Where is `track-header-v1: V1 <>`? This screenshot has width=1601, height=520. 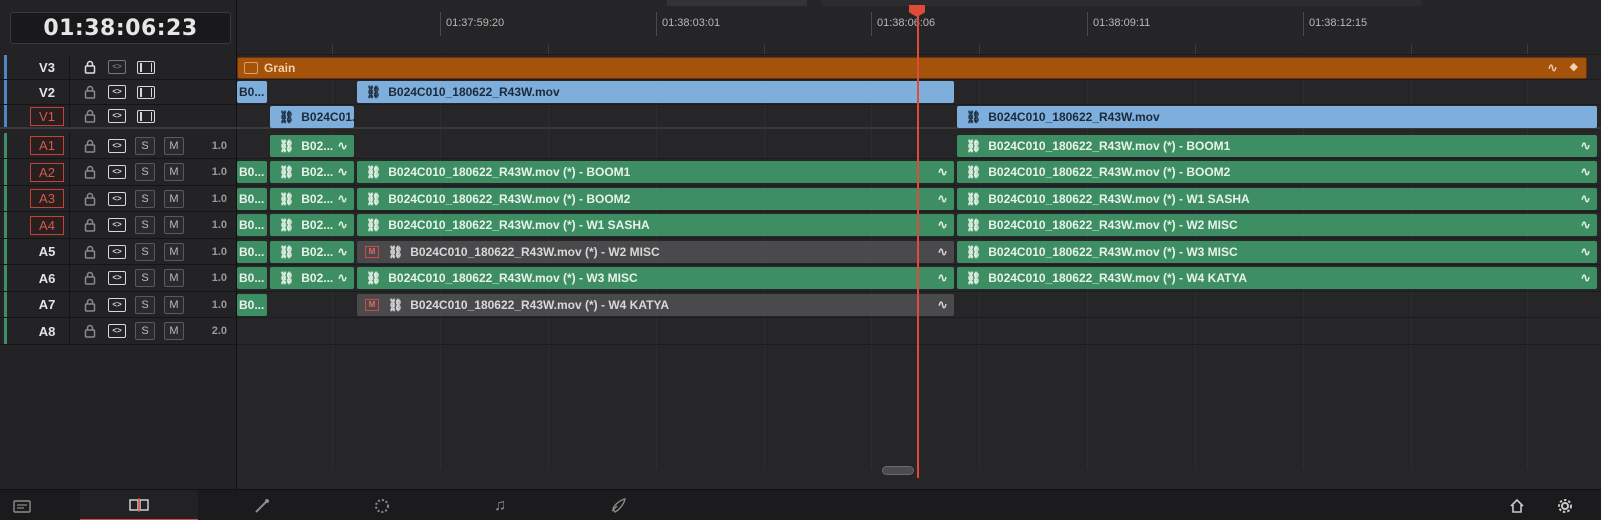
track-header-v1: V1 <> is located at coordinates (118, 117).